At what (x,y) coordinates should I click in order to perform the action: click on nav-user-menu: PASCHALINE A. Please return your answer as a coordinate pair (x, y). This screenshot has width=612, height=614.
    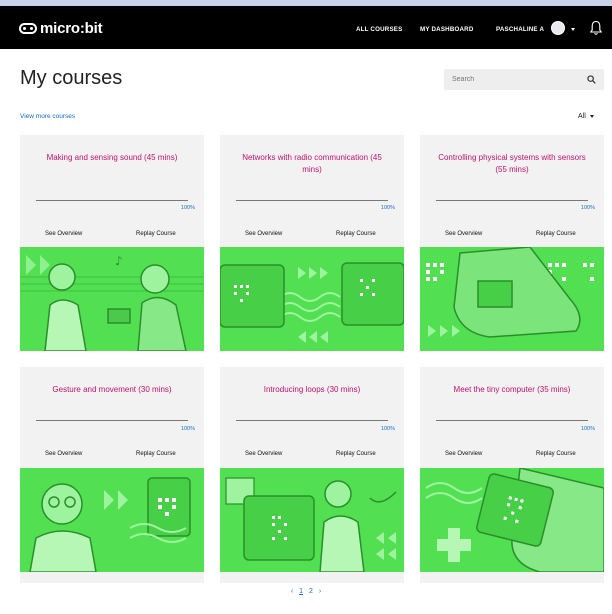
    Looking at the image, I should click on (520, 29).